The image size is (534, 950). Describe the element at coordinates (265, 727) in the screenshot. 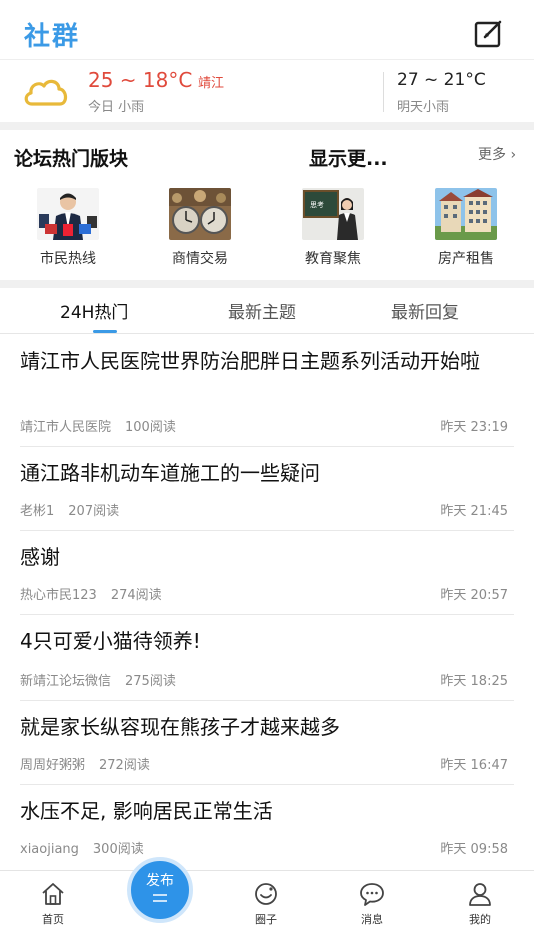

I see `post-title: 就是家长纵容现在熊孩子才越来越多` at that location.